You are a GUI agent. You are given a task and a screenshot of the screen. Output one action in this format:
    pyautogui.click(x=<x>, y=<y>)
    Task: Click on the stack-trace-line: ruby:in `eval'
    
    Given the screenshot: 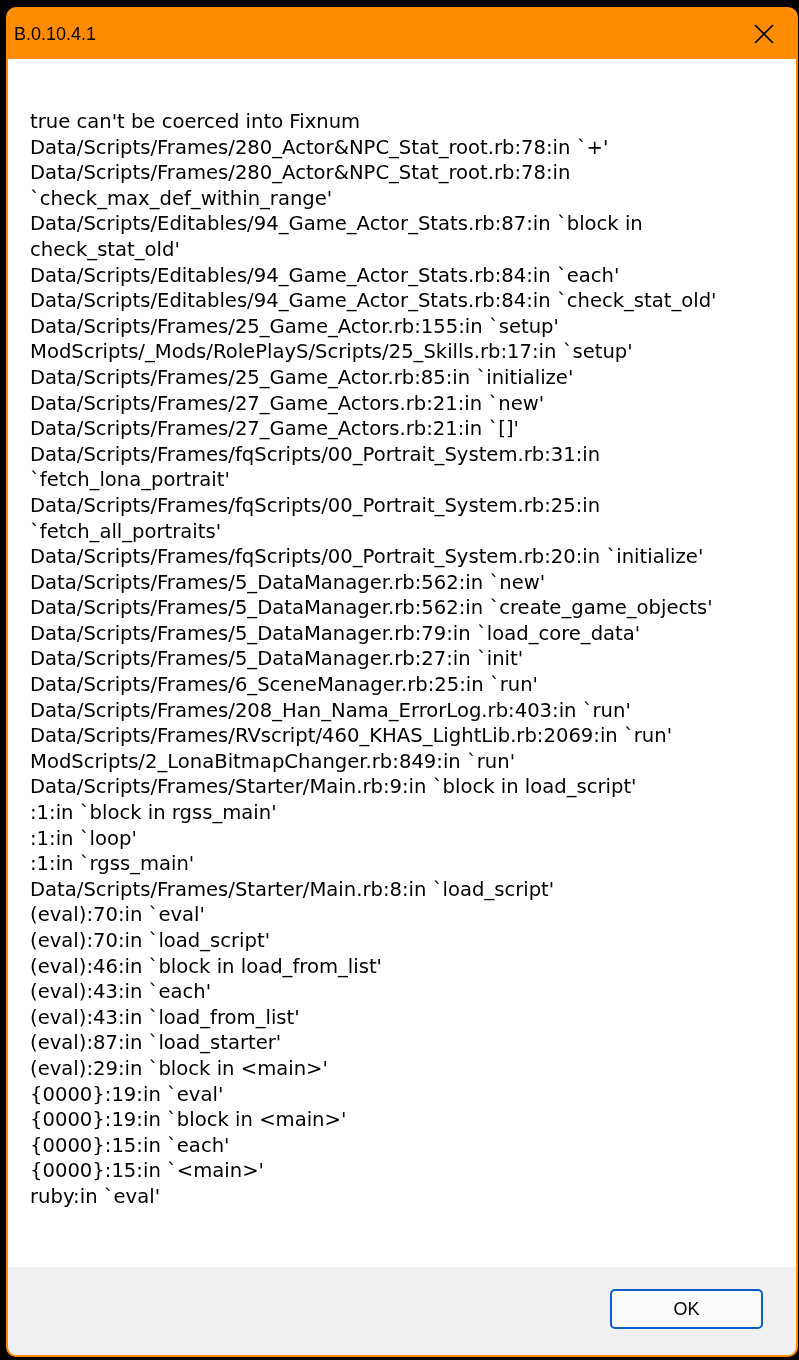 What is the action you would take?
    pyautogui.click(x=96, y=1196)
    